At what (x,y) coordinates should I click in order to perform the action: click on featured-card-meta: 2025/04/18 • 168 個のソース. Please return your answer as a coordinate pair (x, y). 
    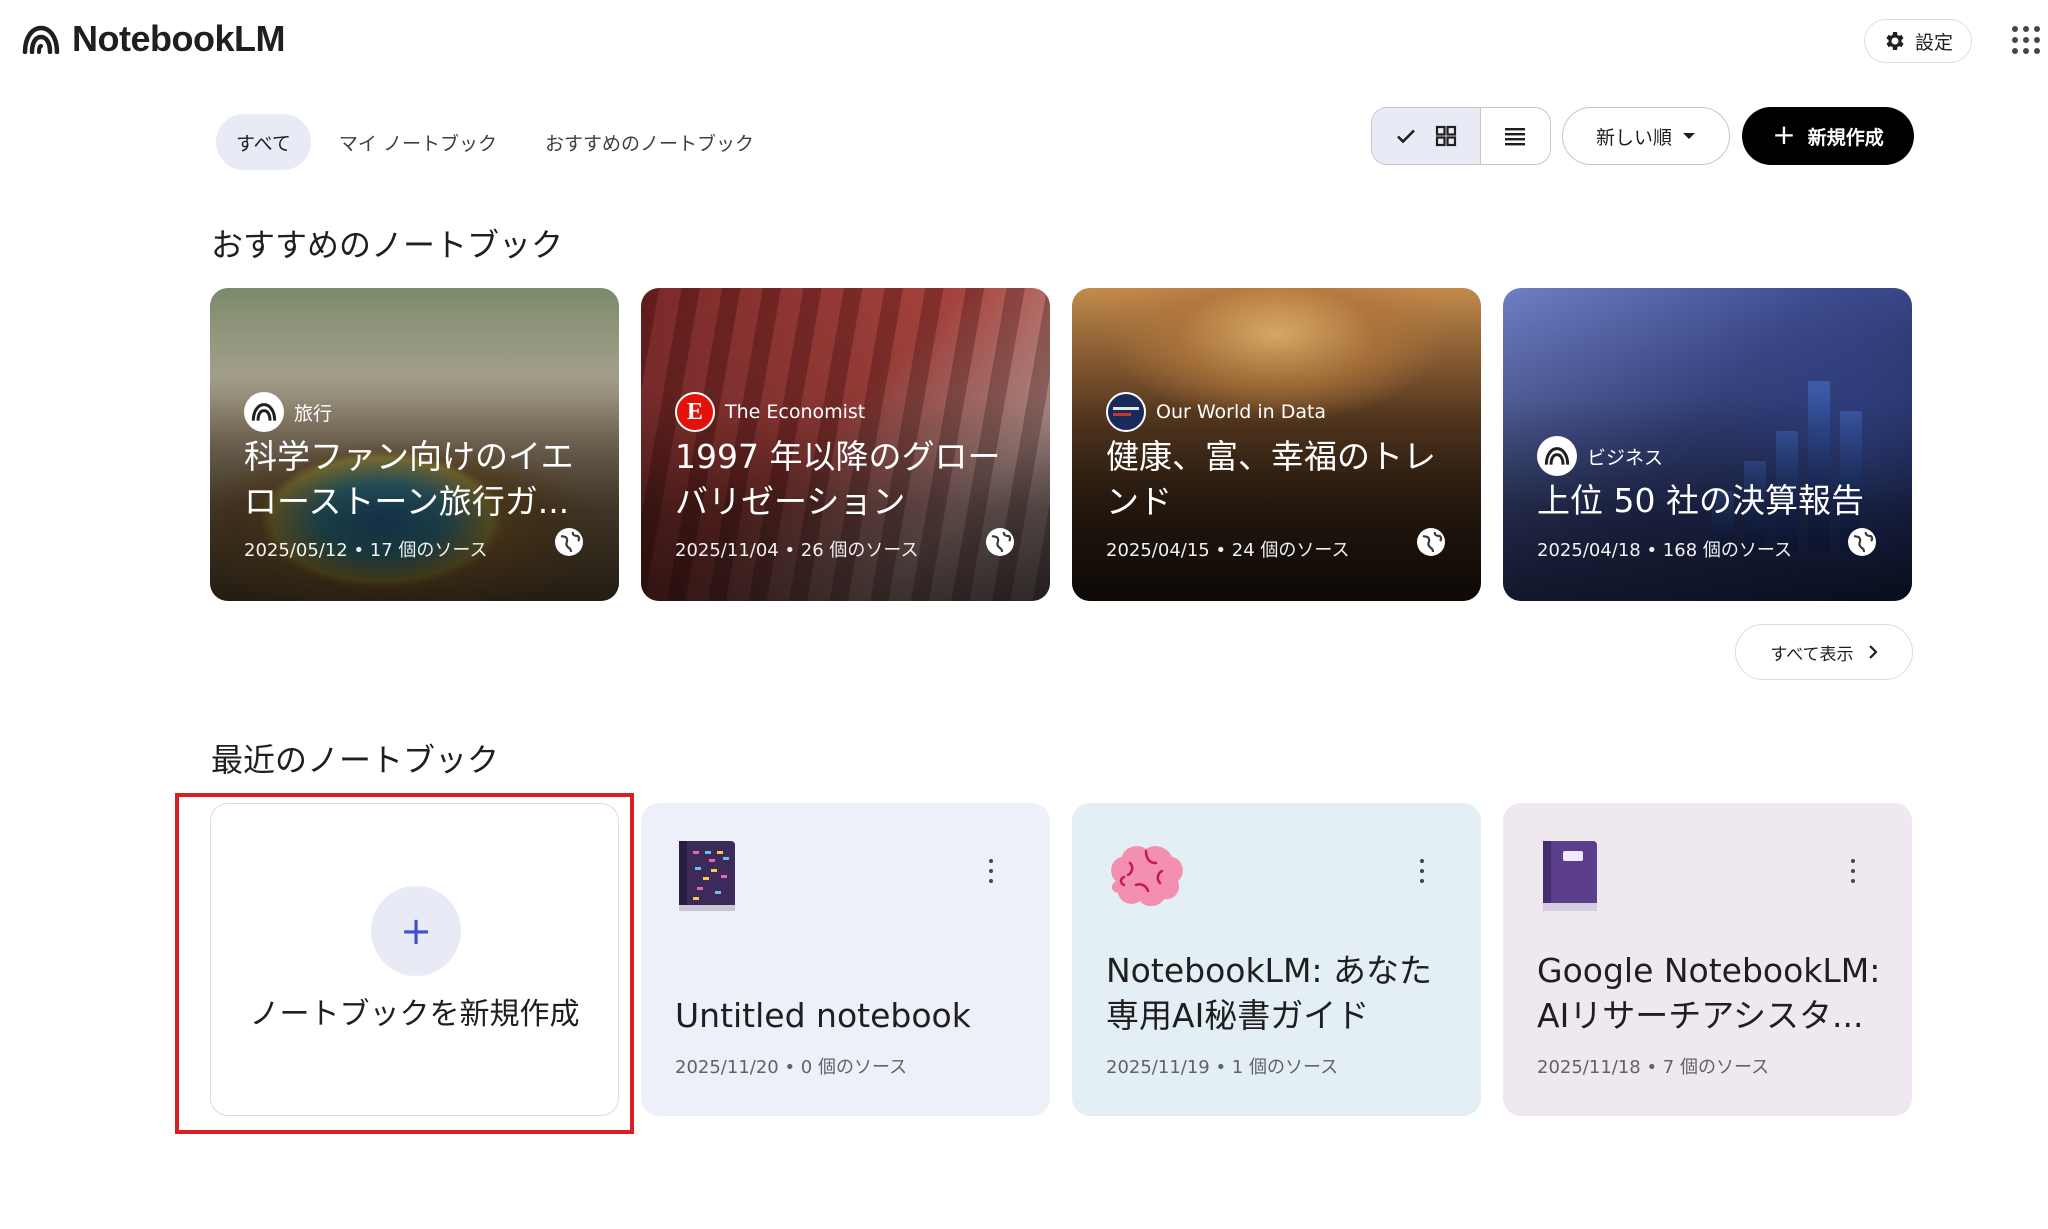
    Looking at the image, I should click on (1664, 550).